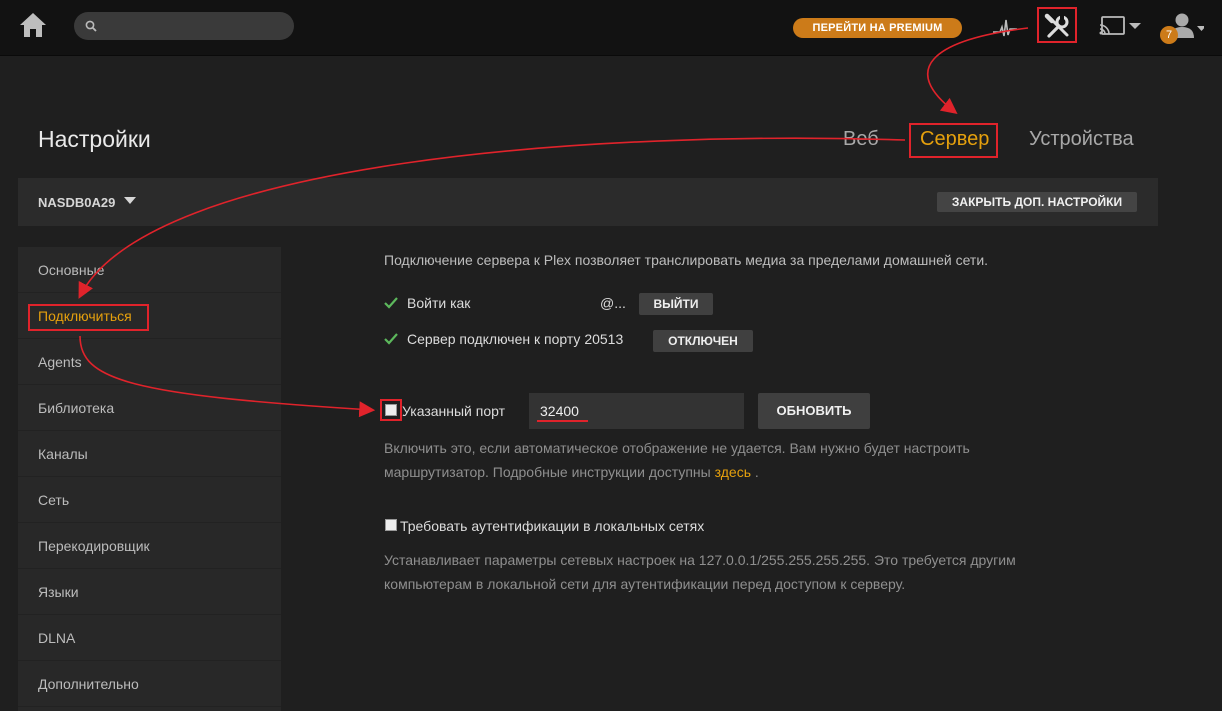 The height and width of the screenshot is (711, 1222). Describe the element at coordinates (588, 202) in the screenshot. I see `server-bar: NASDB0A29 ЗАКРЫТЬ ДОП. НАСТРОЙКИ` at that location.